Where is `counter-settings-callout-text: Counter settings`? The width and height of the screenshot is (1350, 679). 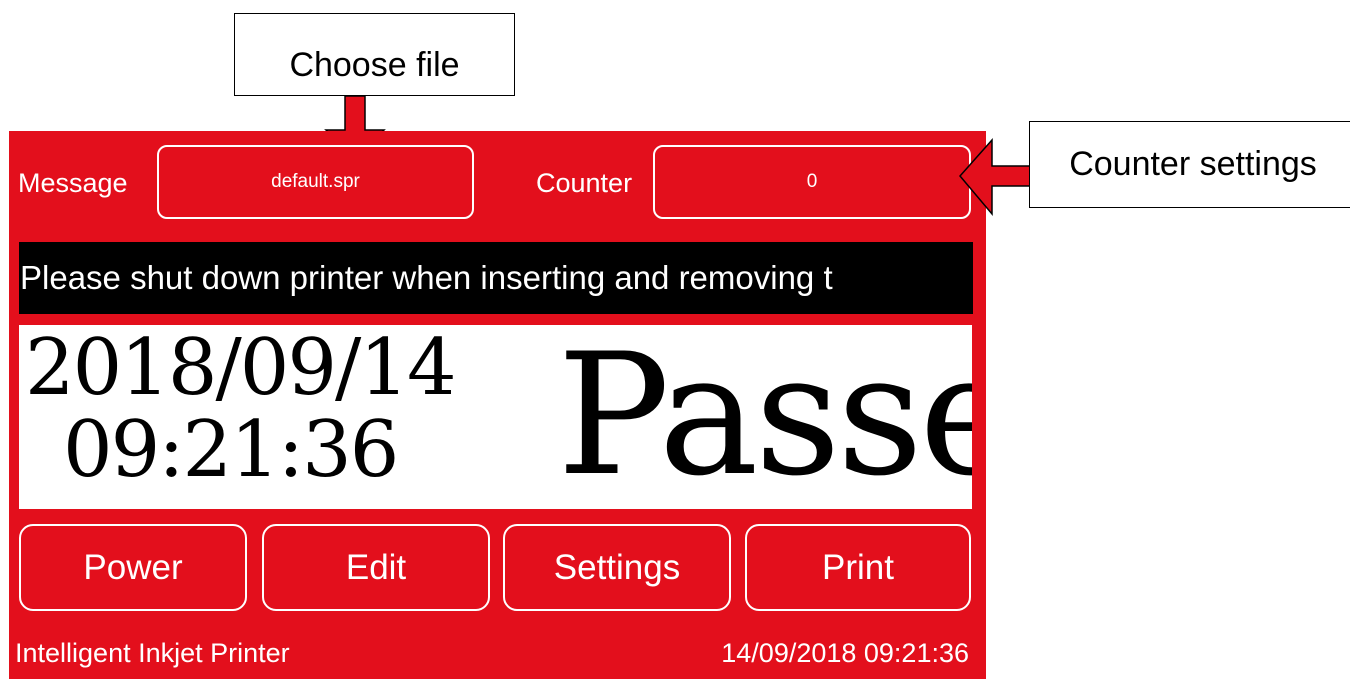
counter-settings-callout-text: Counter settings is located at coordinates (1193, 164).